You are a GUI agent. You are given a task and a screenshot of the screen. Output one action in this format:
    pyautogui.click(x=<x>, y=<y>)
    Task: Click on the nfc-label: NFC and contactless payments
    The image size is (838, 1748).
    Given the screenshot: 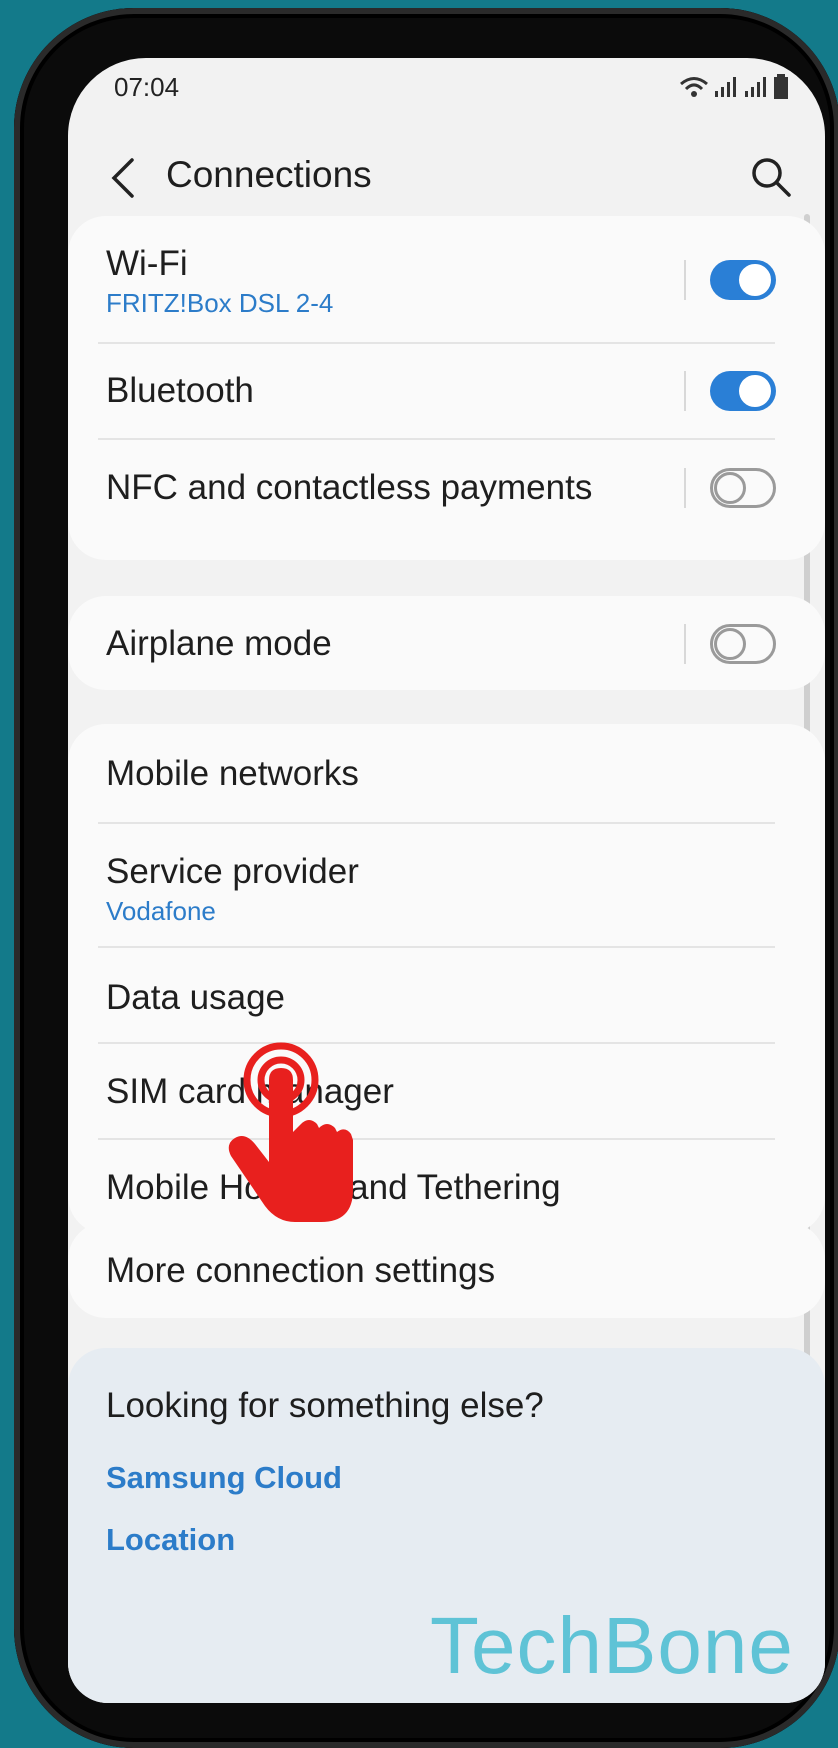 What is the action you would take?
    pyautogui.click(x=349, y=487)
    